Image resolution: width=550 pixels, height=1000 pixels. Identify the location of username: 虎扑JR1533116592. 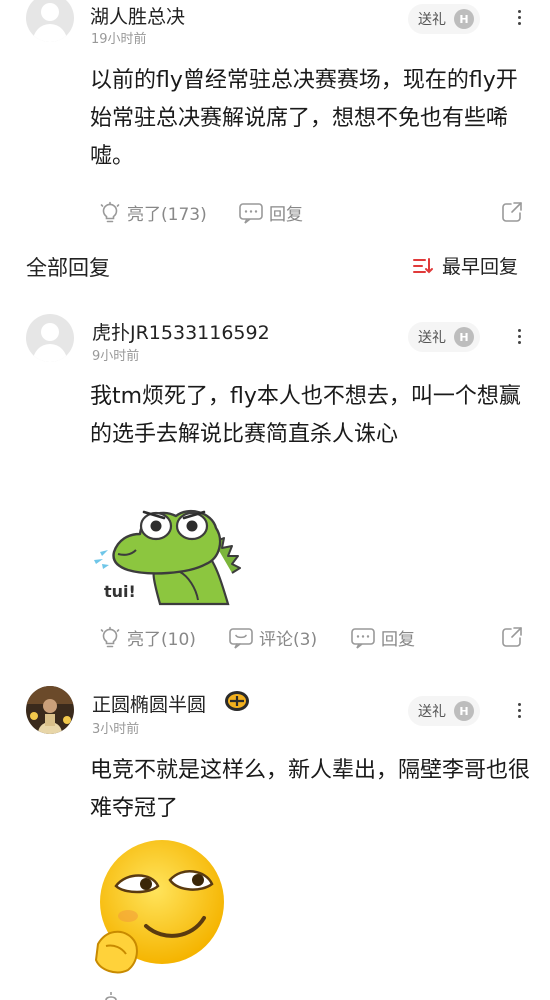
(181, 331).